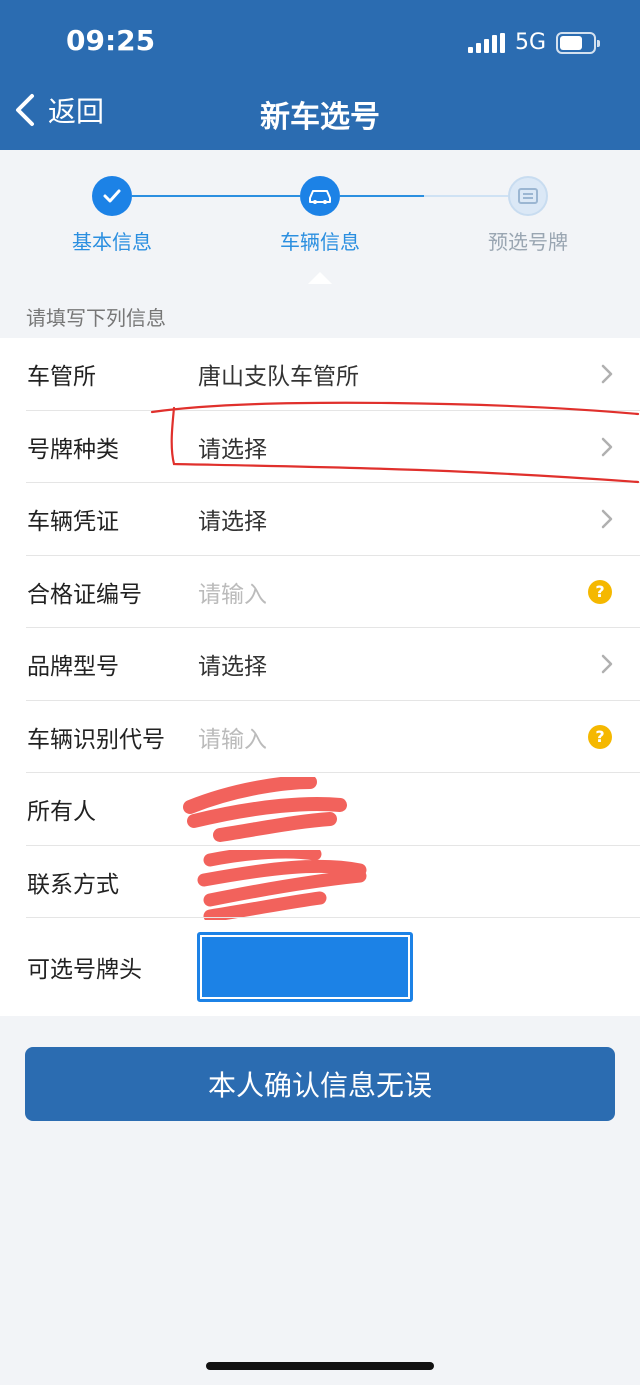 The image size is (640, 1385). I want to click on step-indicator: 基本信息 车辆信息 预选号牌, so click(320, 220).